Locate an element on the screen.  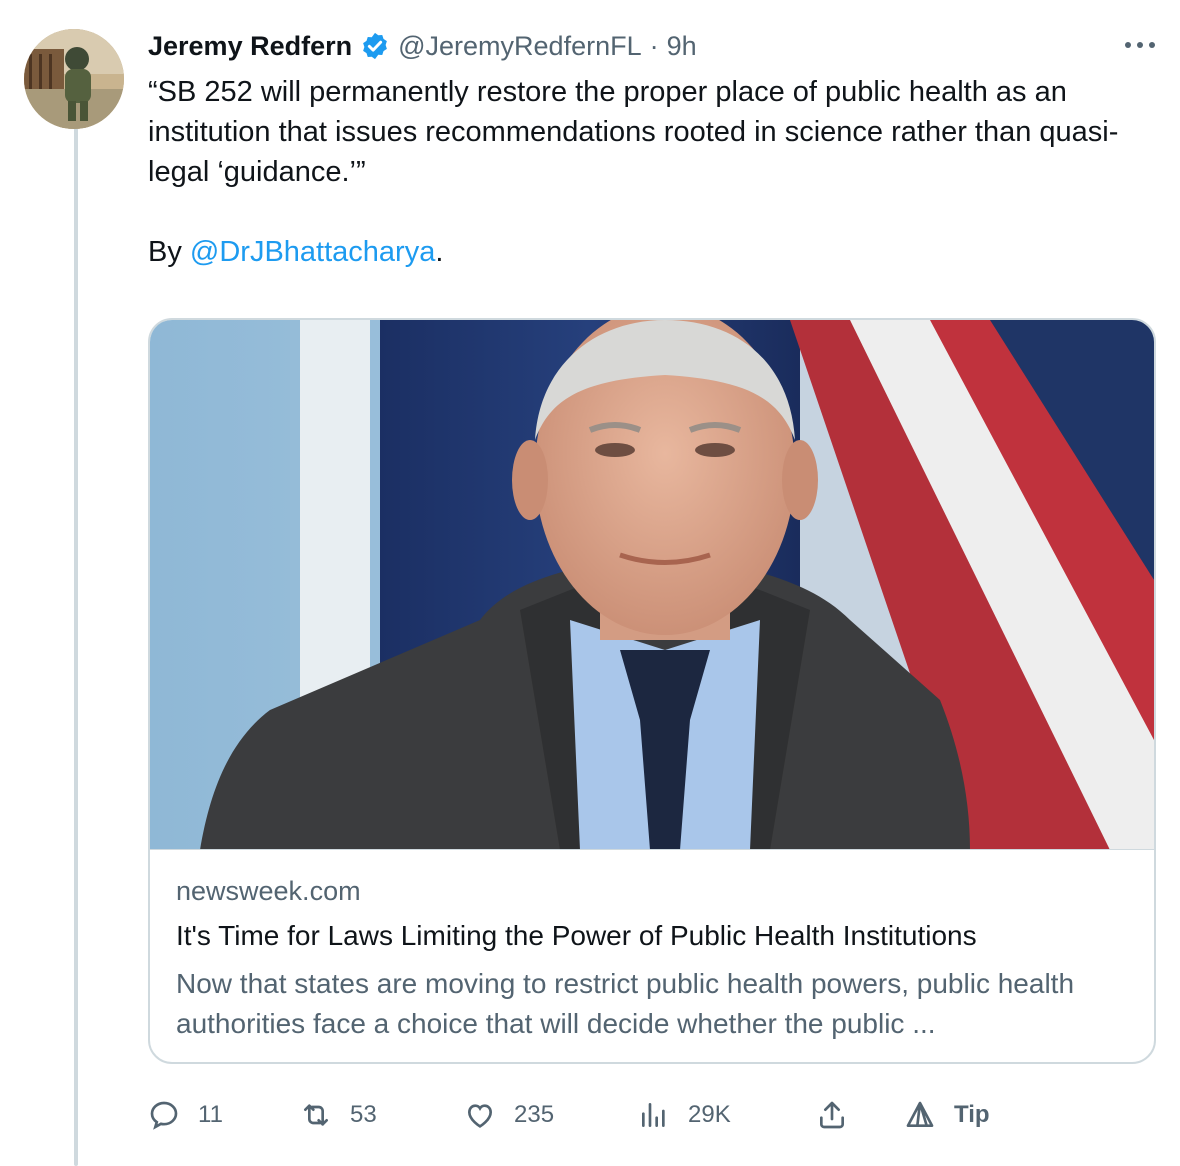
card-domain: newsweek.com is located at coordinates (268, 891).